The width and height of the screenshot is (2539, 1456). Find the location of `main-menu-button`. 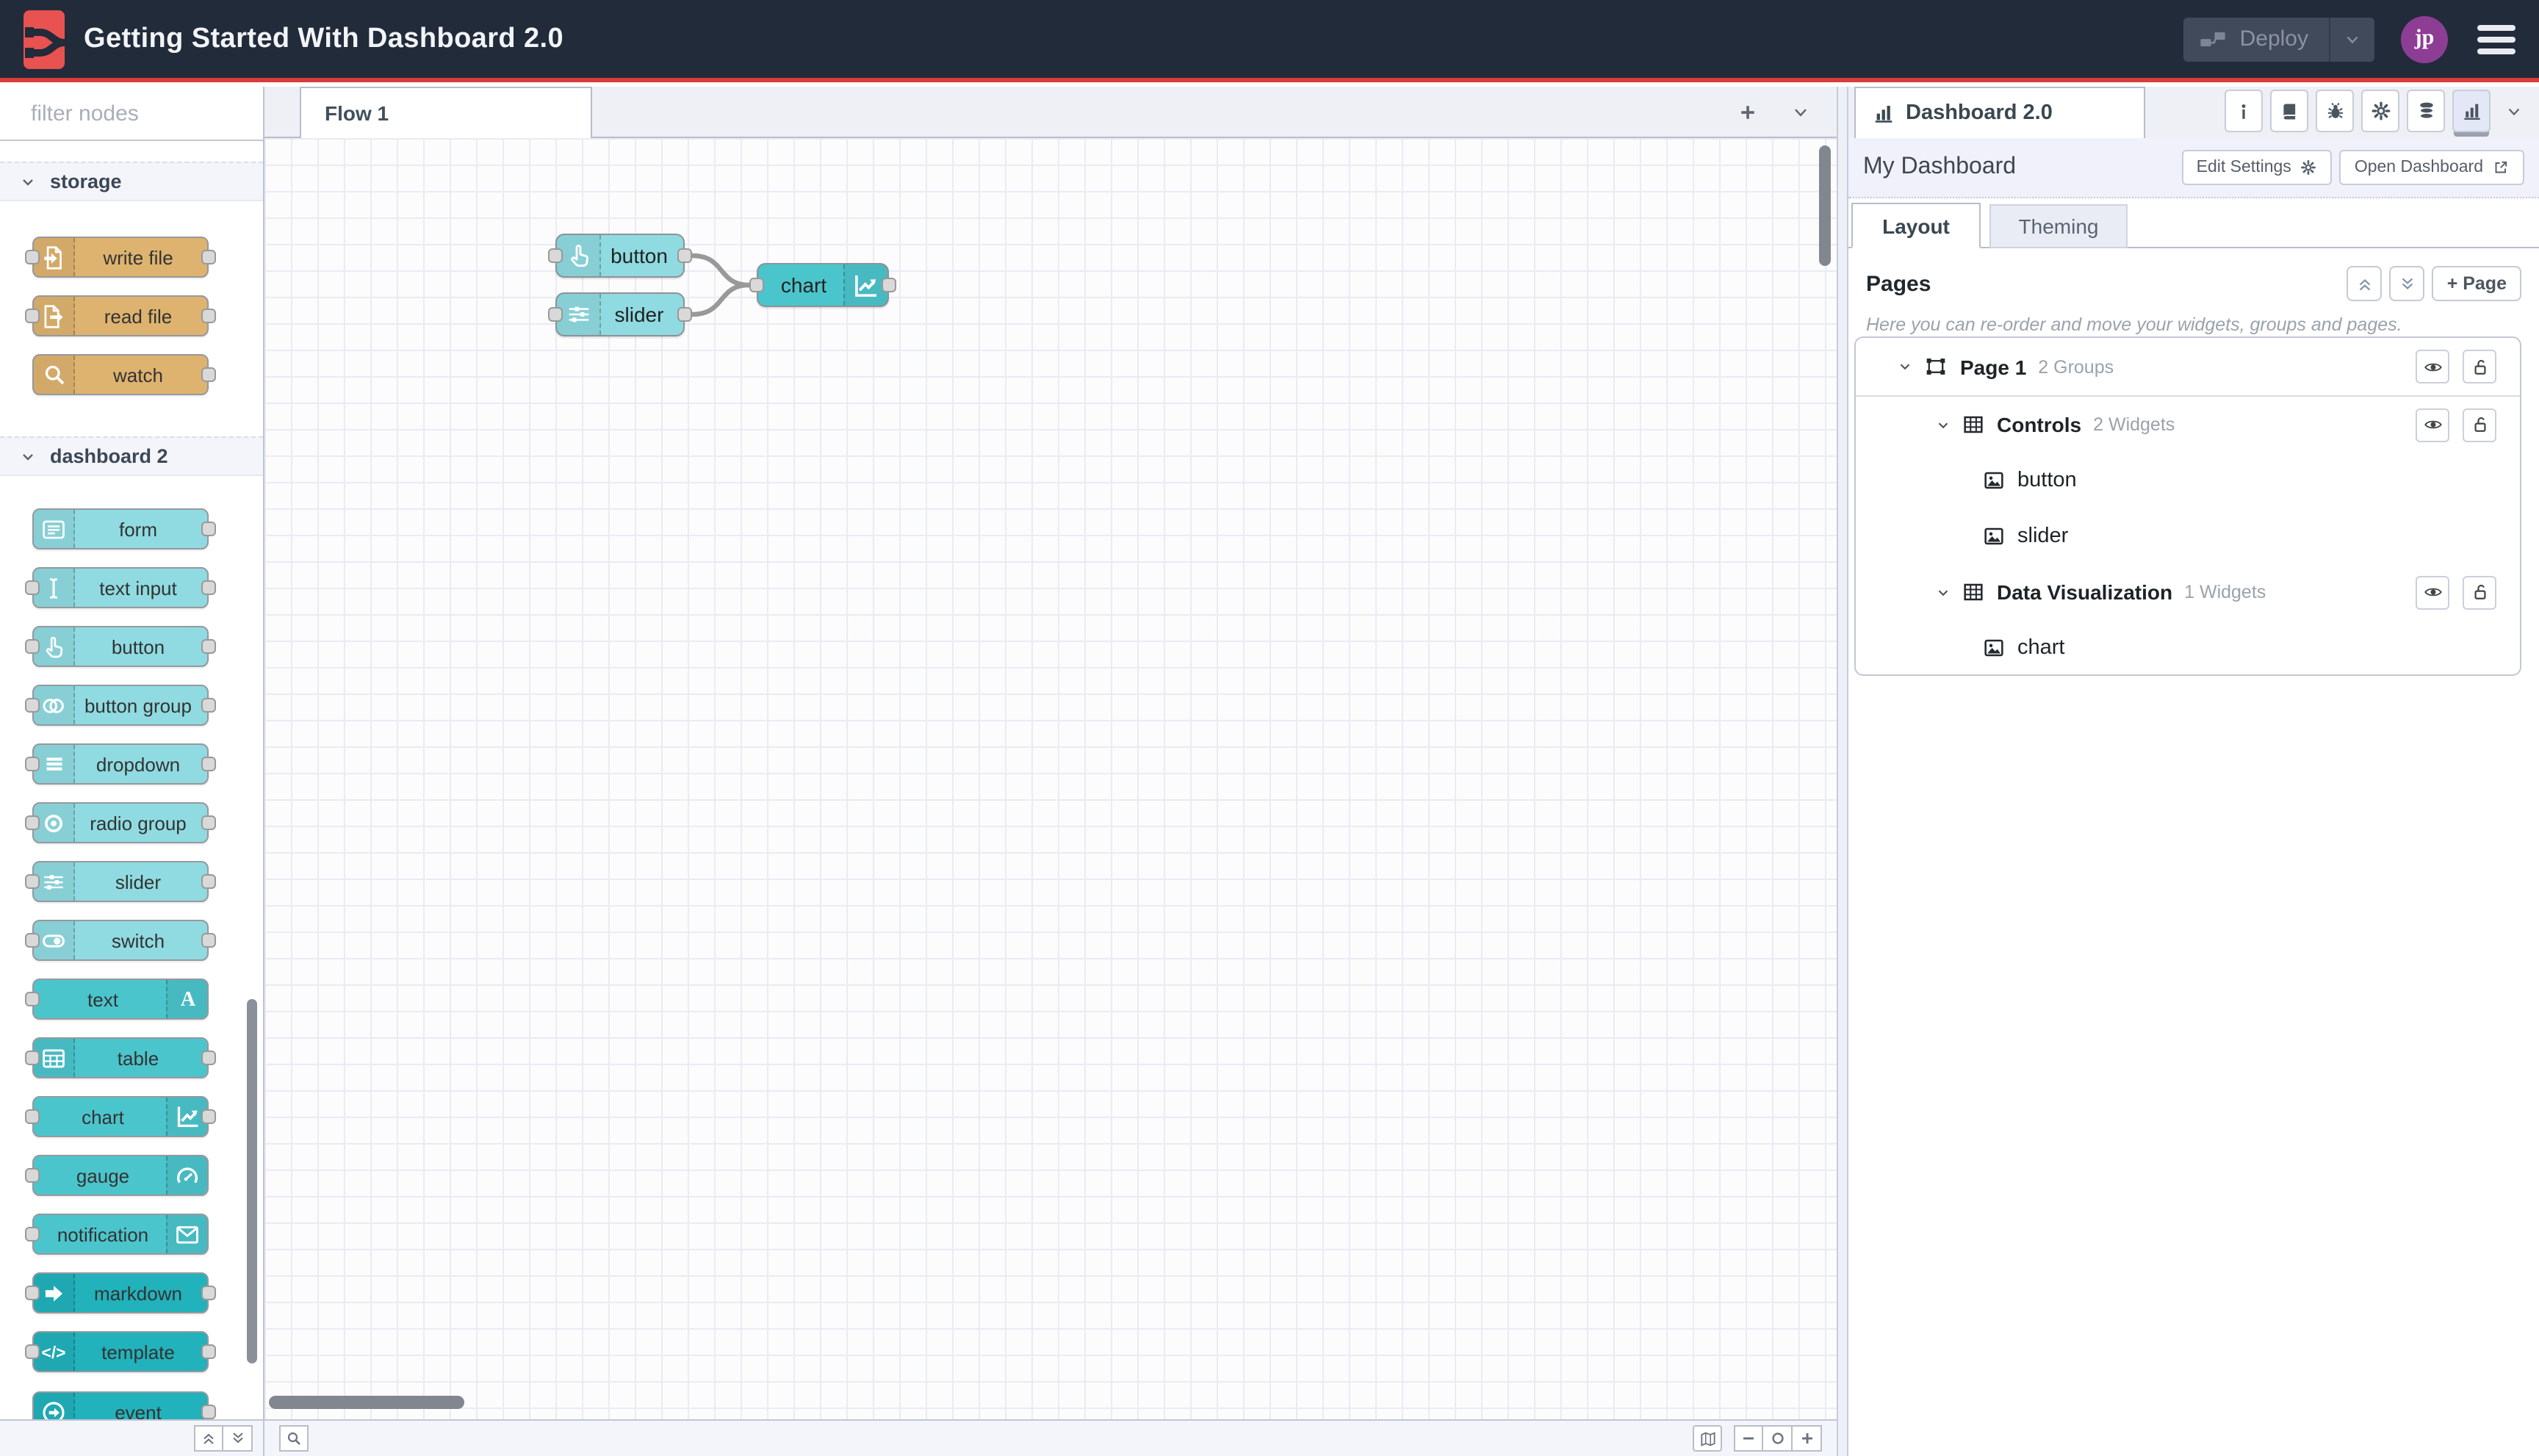

main-menu-button is located at coordinates (2496, 39).